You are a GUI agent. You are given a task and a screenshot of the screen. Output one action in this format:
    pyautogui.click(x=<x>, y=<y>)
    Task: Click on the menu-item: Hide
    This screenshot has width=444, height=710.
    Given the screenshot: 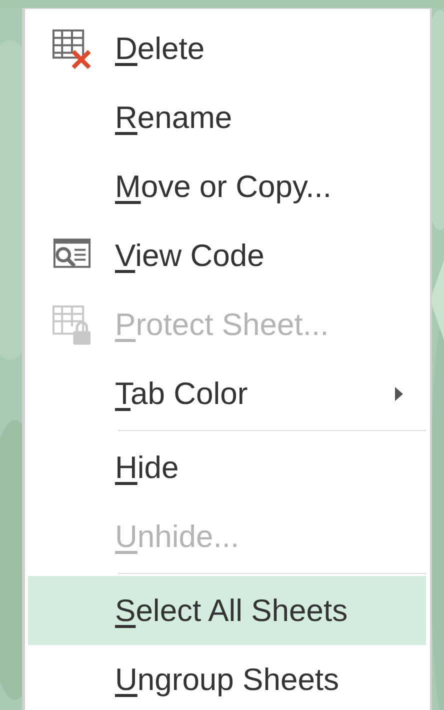 What is the action you would take?
    pyautogui.click(x=227, y=467)
    